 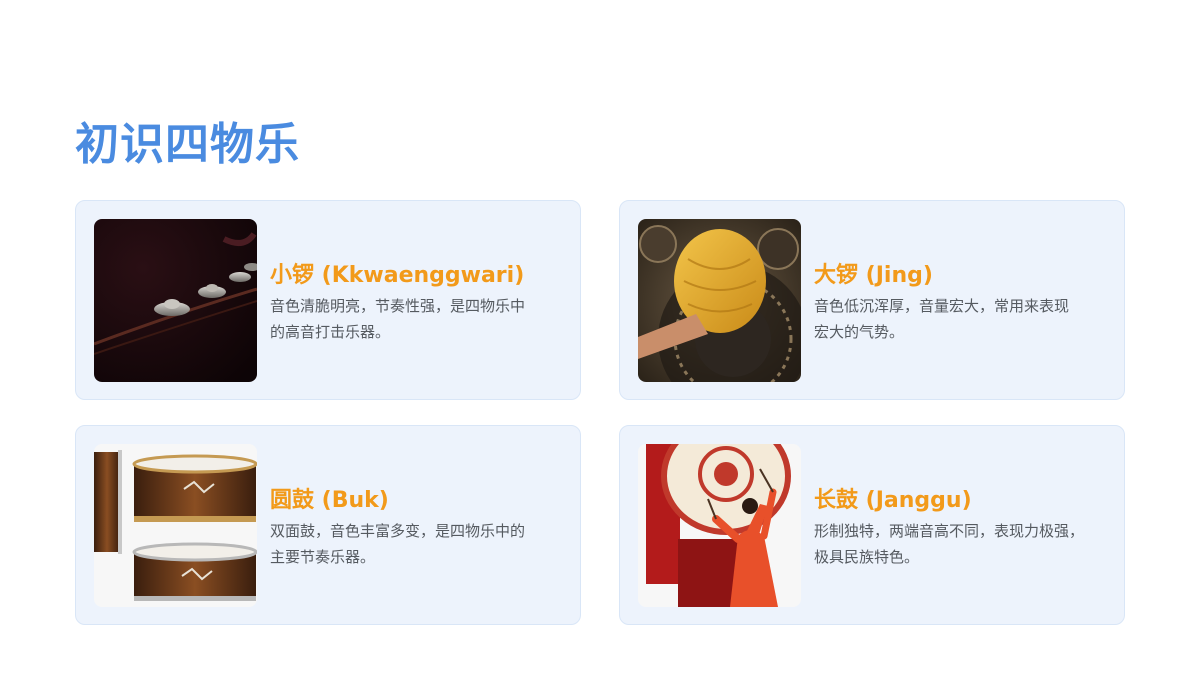 What do you see at coordinates (949, 544) in the screenshot?
I see `card-description: 形制独特，两端音高不同，表现力极强， 极具民族特色。` at bounding box center [949, 544].